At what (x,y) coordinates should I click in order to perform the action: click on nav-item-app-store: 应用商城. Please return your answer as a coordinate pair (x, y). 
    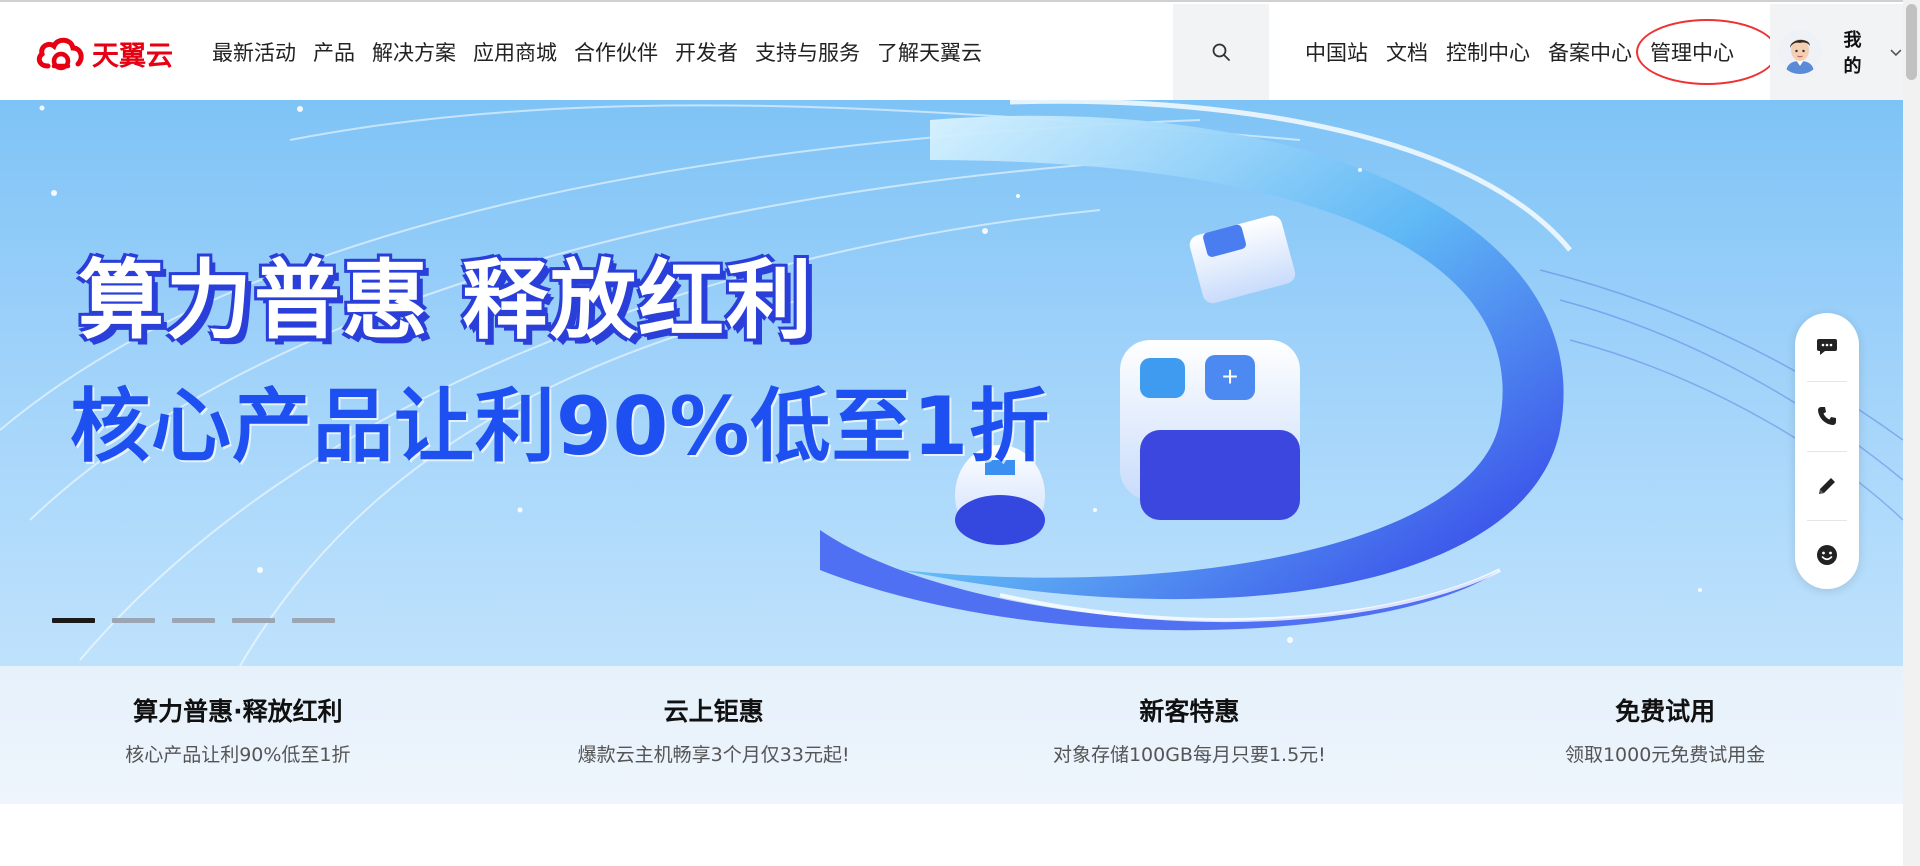
    Looking at the image, I should click on (515, 53).